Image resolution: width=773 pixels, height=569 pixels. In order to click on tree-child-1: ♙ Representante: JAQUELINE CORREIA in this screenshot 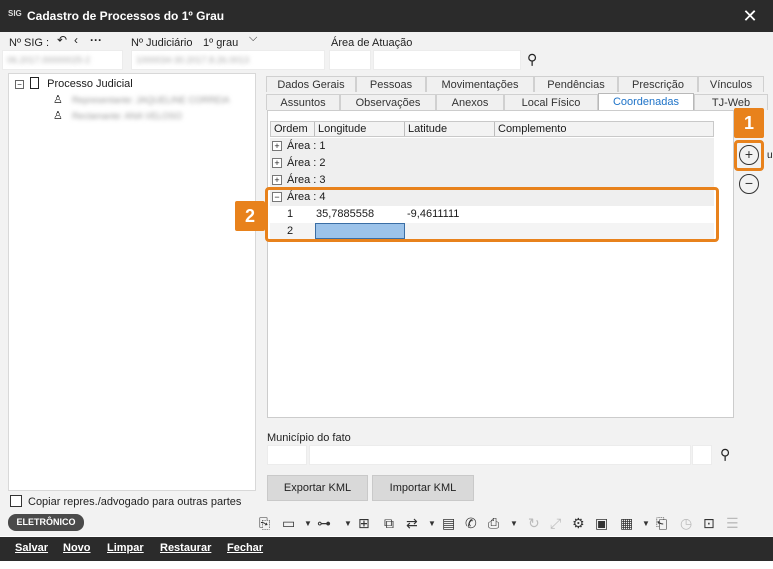, I will do `click(141, 101)`.